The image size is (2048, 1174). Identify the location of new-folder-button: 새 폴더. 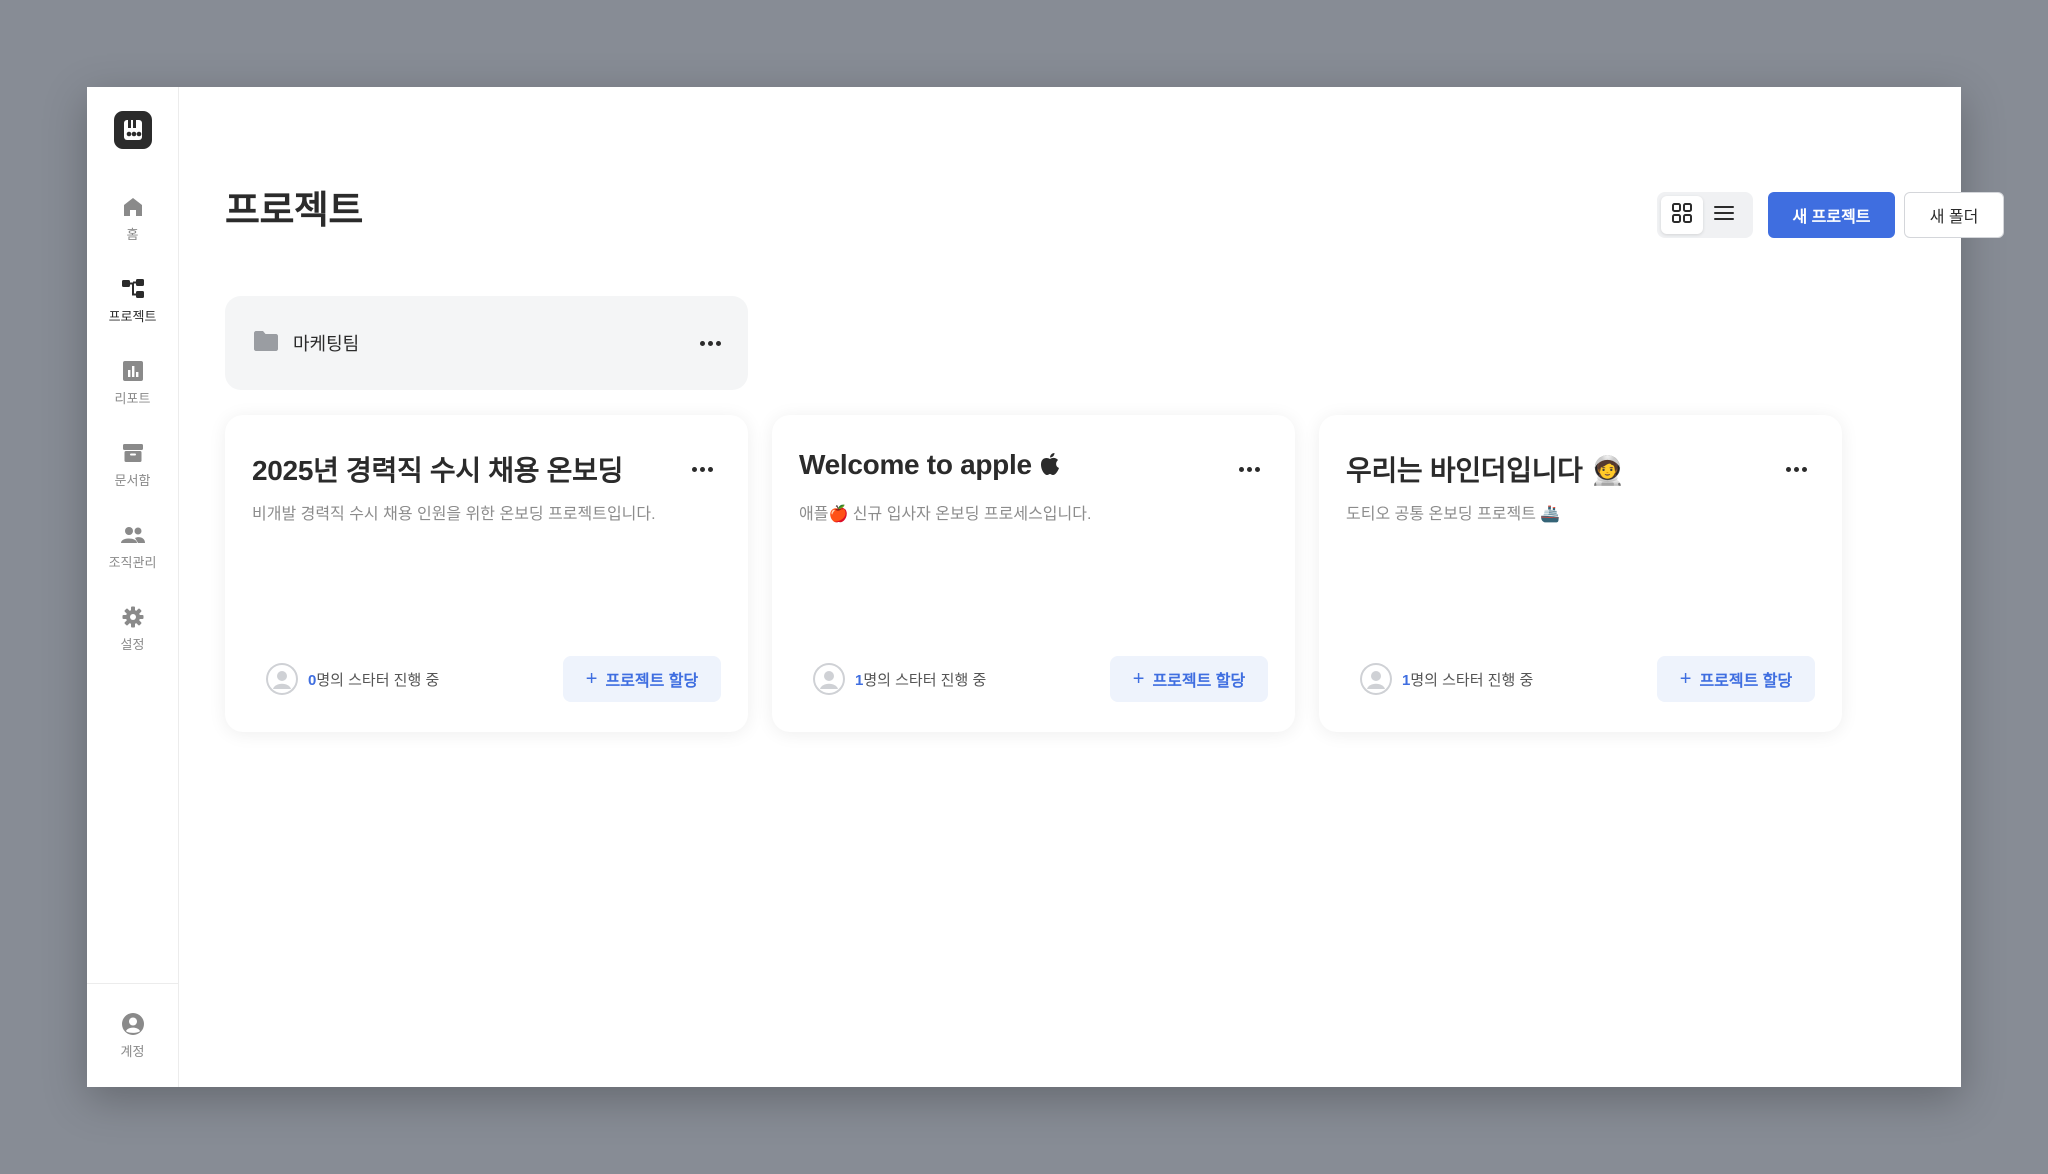
(1954, 215).